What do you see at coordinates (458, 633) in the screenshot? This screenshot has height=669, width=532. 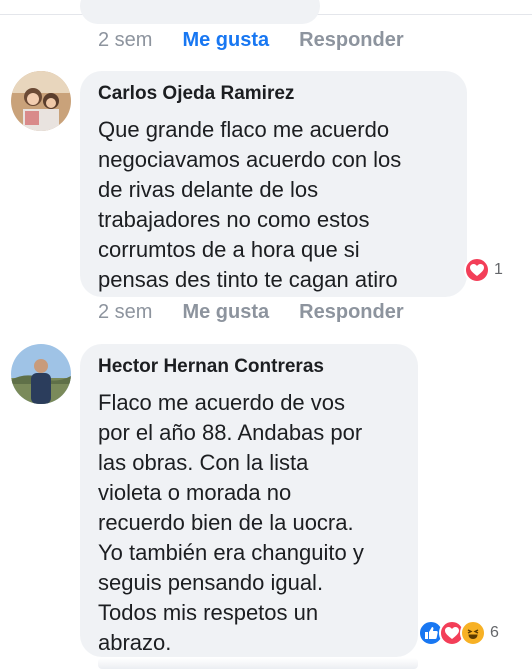 I see `reactions-summary: 6` at bounding box center [458, 633].